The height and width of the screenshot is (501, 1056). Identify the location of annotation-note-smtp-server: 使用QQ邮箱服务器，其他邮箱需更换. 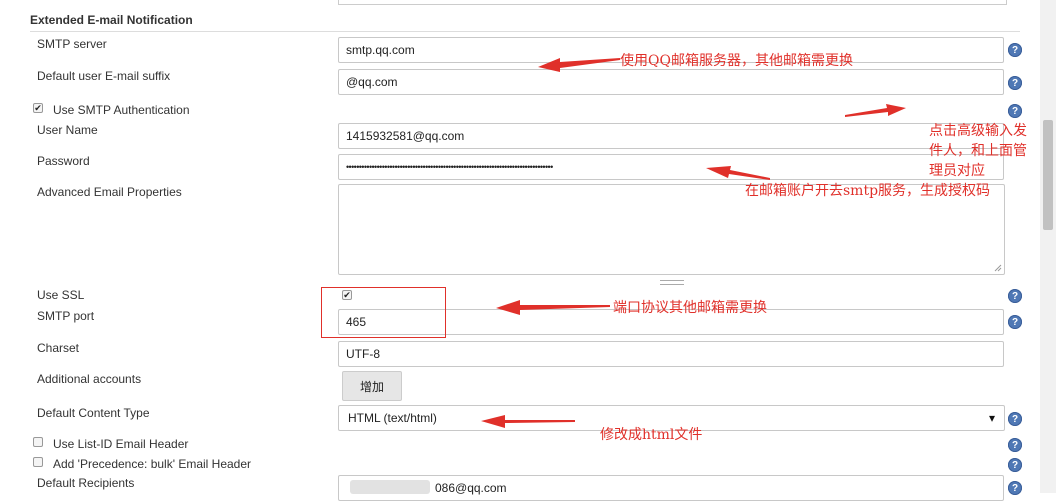
(736, 61).